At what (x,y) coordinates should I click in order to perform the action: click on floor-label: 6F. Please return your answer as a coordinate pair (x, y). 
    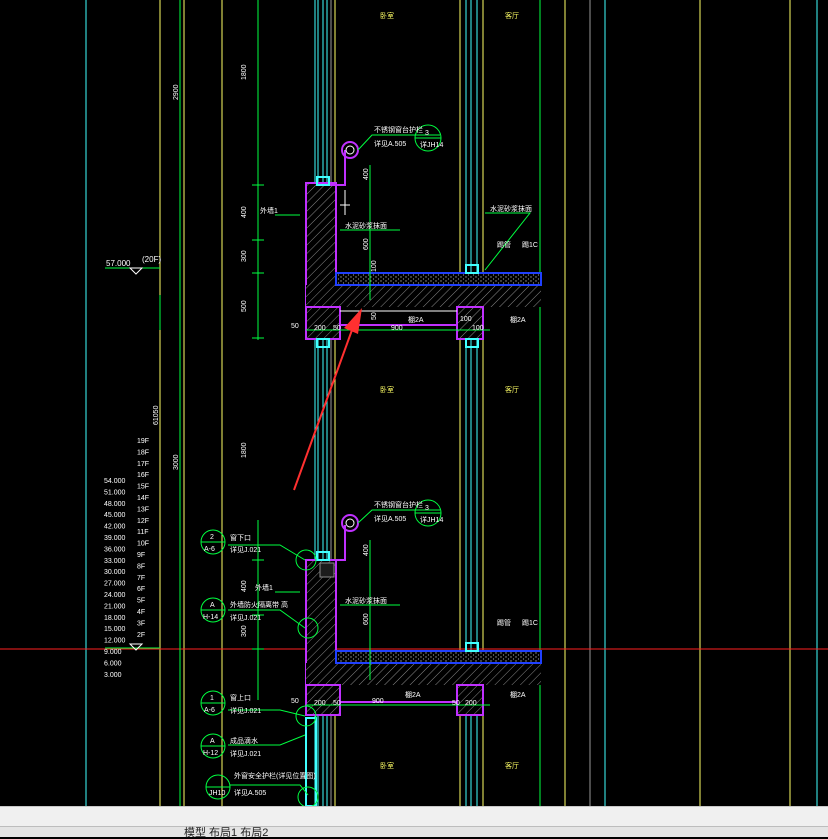
    Looking at the image, I should click on (141, 589).